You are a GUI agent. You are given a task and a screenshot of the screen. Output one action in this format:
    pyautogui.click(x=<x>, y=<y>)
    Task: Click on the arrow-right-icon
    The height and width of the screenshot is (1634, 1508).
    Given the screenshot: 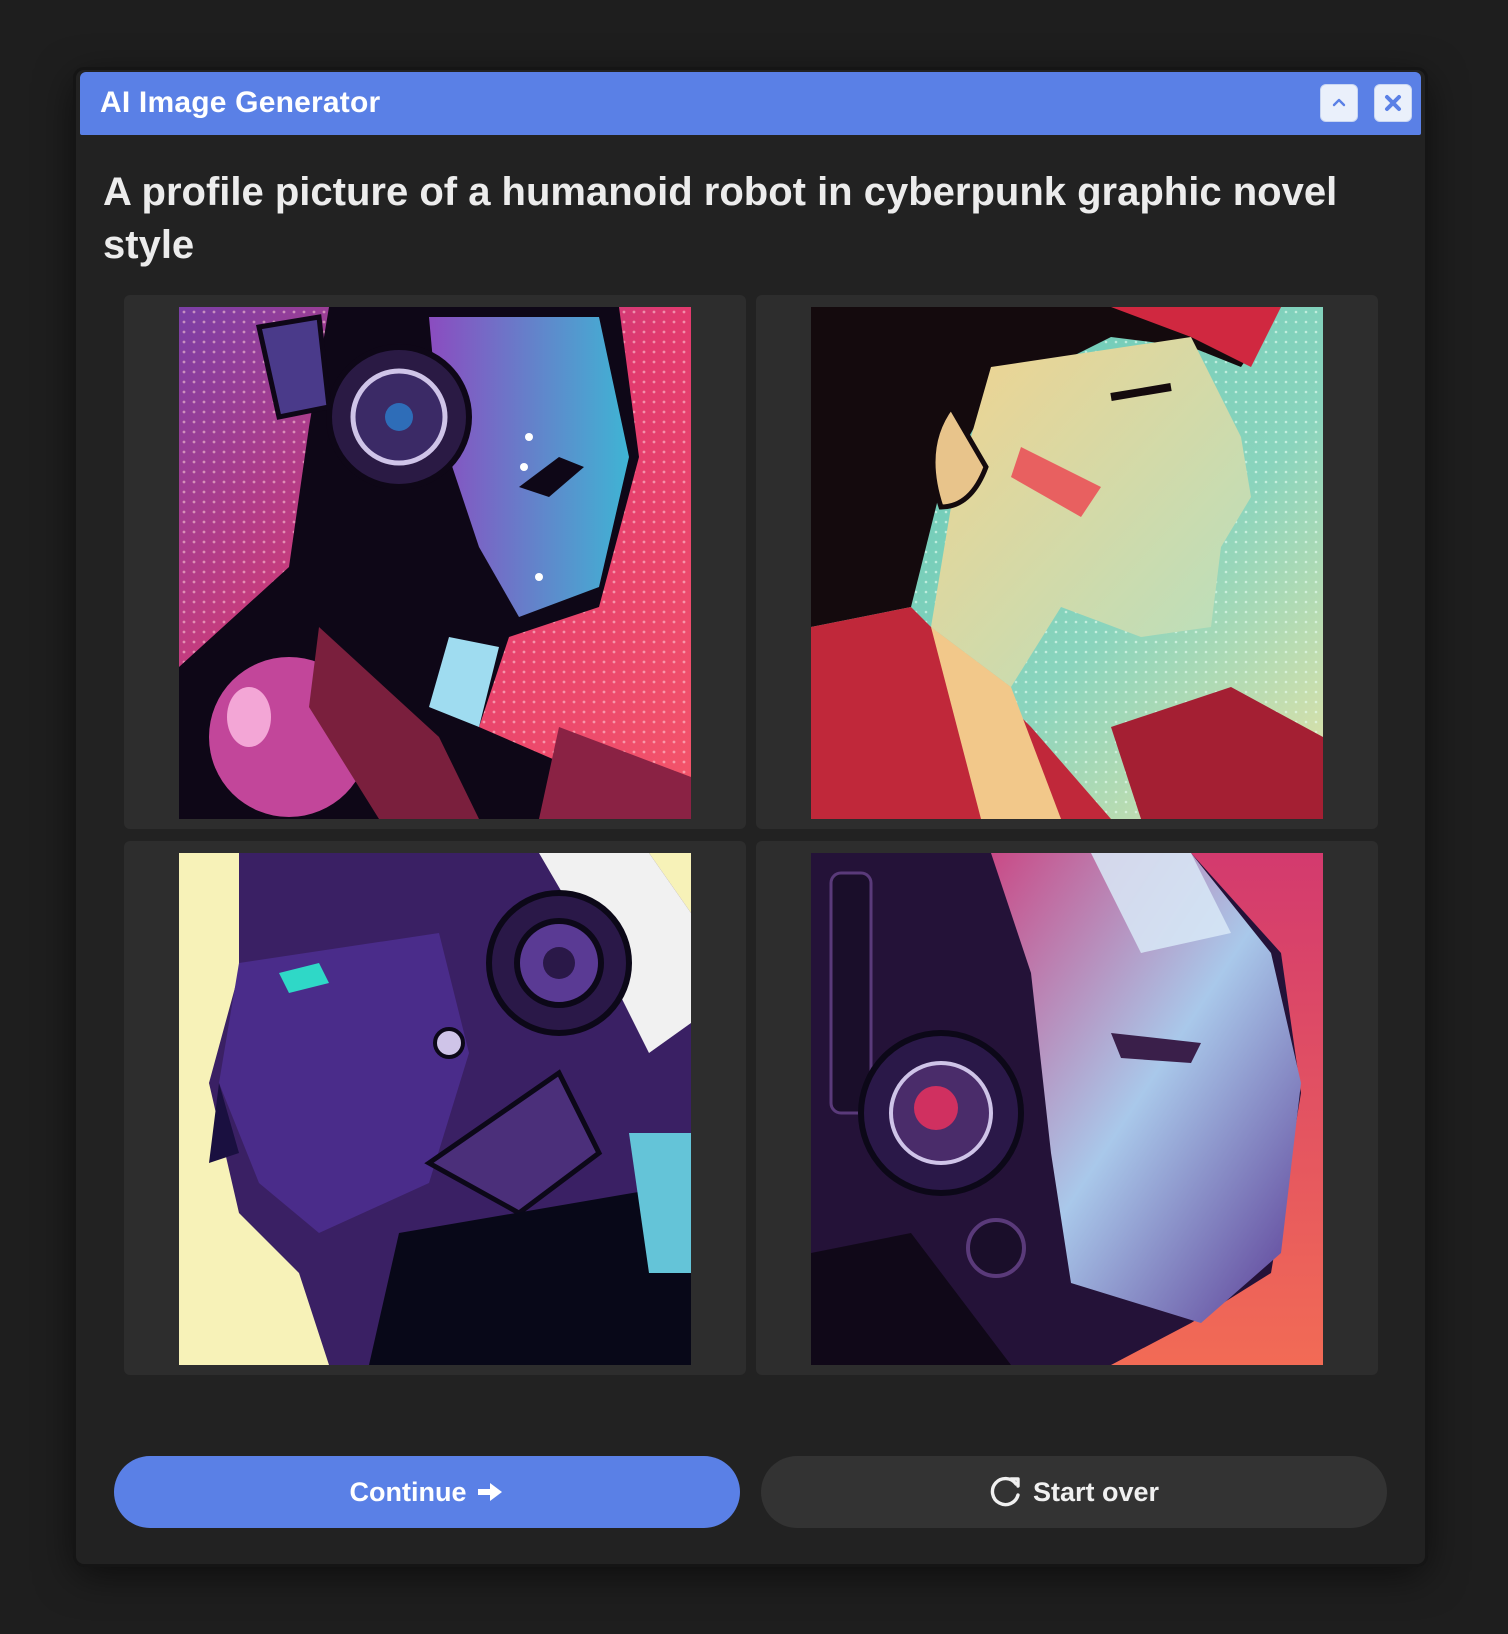 What is the action you would take?
    pyautogui.click(x=490, y=1492)
    